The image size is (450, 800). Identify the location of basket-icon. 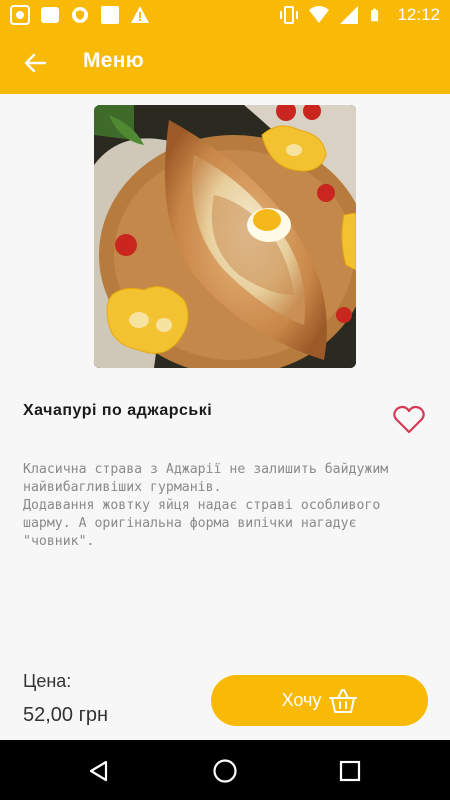
(343, 700).